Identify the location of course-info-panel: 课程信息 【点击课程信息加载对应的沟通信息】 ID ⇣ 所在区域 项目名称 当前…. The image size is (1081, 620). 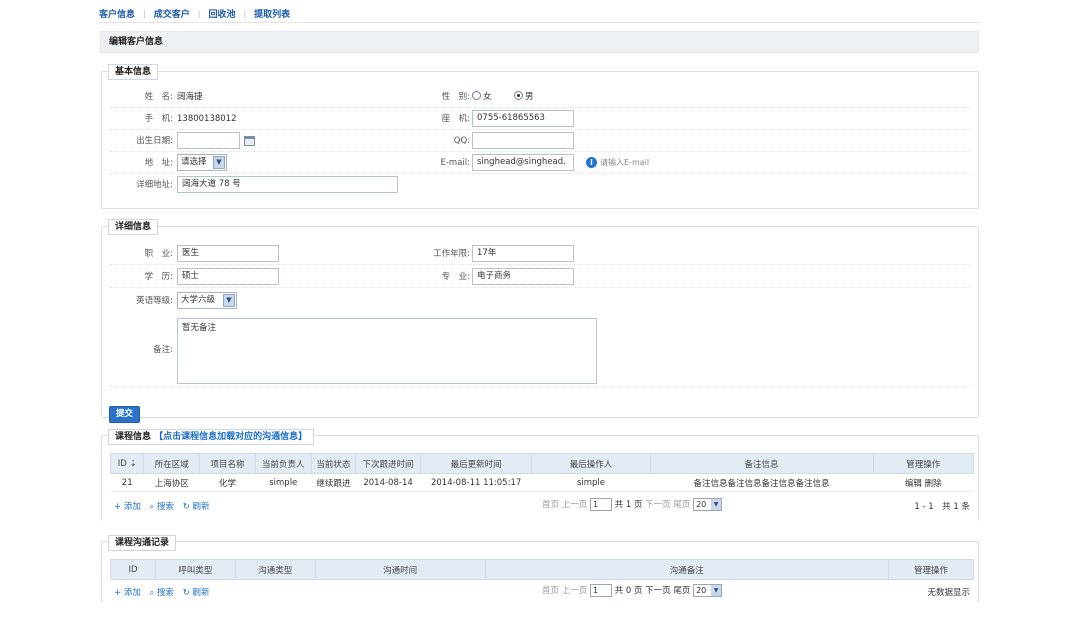
(540, 475).